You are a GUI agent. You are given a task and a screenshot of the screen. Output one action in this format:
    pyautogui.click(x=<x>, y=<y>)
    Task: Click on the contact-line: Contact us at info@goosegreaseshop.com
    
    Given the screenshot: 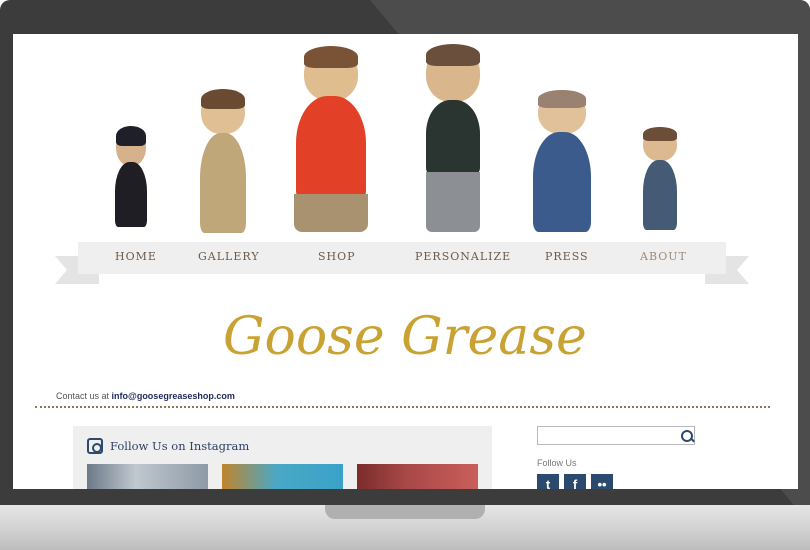 What is the action you would take?
    pyautogui.click(x=145, y=396)
    